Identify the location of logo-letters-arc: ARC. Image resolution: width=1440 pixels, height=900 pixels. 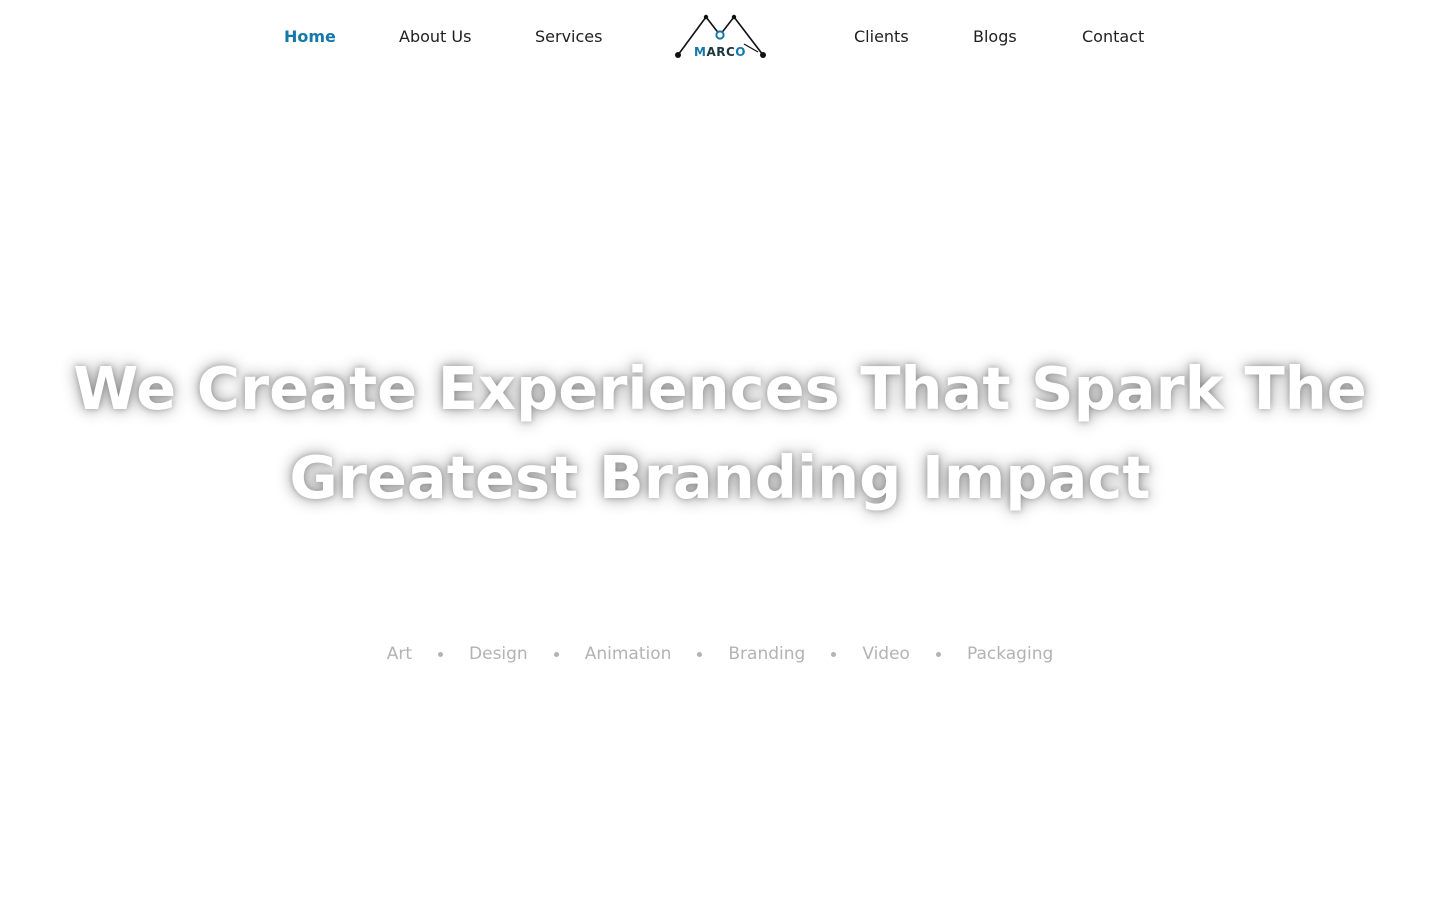
(721, 52).